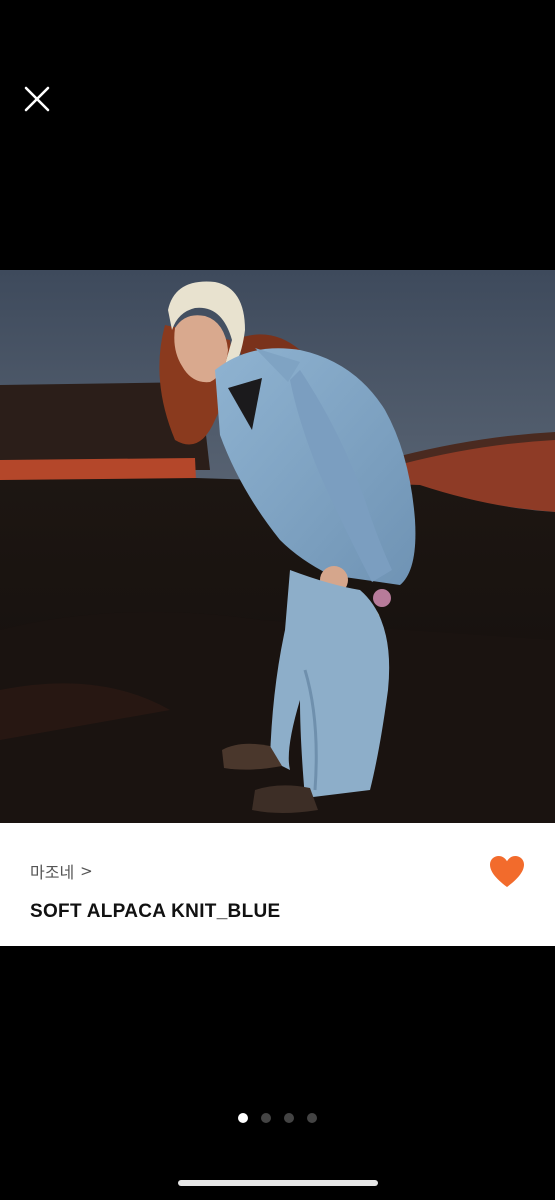 The width and height of the screenshot is (555, 1200). I want to click on close-button, so click(37, 99).